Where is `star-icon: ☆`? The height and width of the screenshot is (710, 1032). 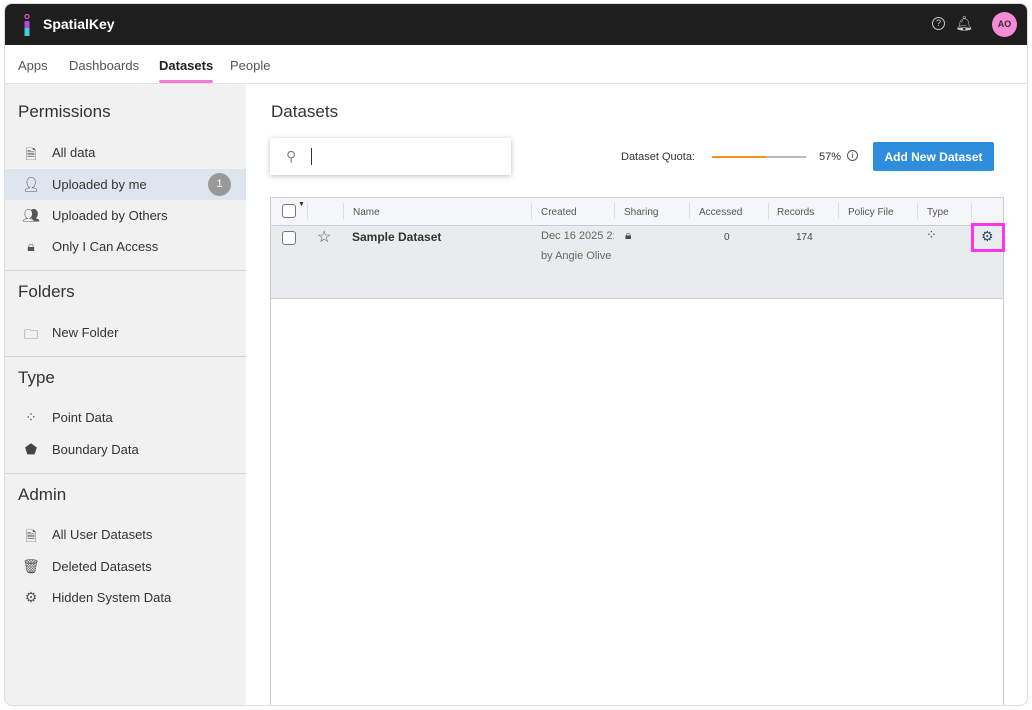
star-icon: ☆ is located at coordinates (324, 237).